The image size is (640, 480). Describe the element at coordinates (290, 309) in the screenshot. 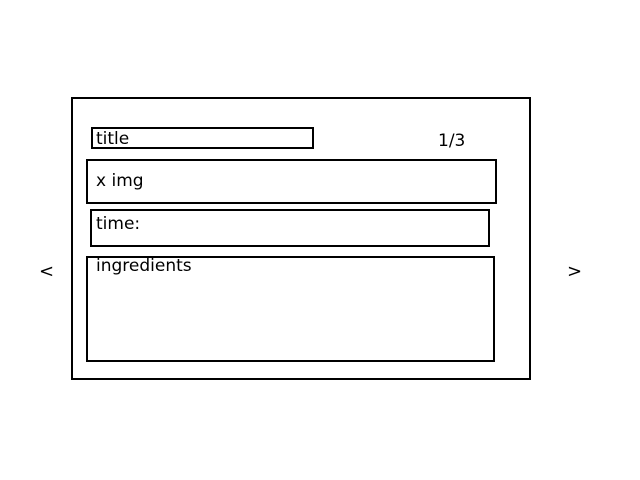

I see `ingredients-field: ingredients` at that location.